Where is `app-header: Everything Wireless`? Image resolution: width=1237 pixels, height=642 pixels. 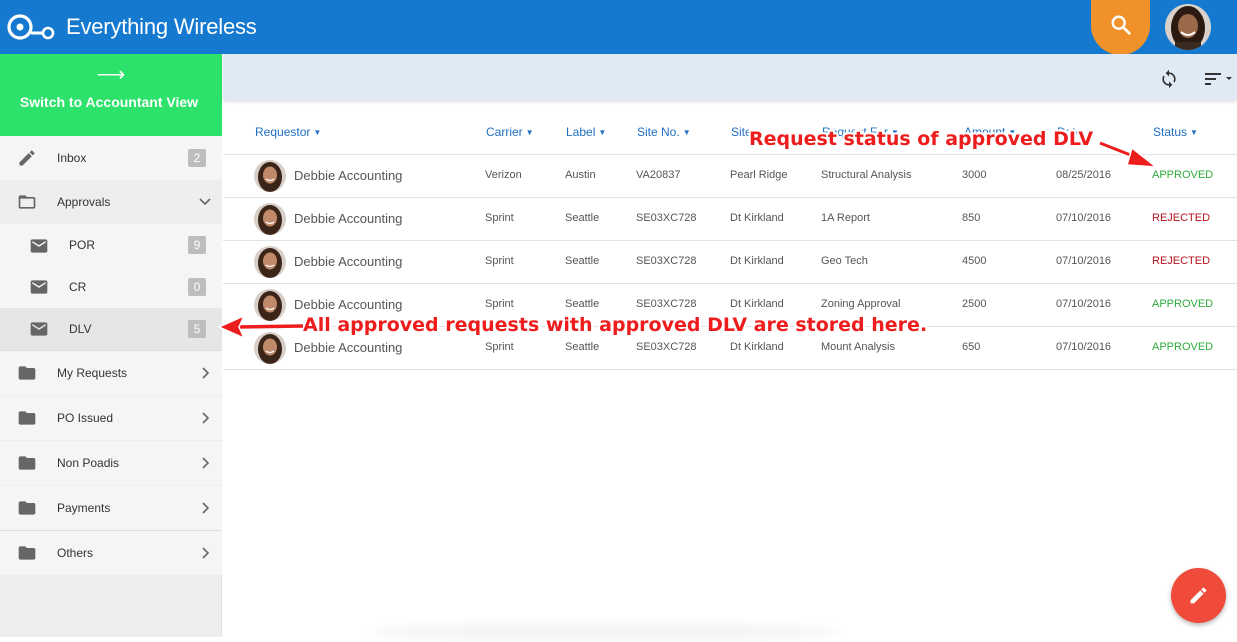 app-header: Everything Wireless is located at coordinates (618, 27).